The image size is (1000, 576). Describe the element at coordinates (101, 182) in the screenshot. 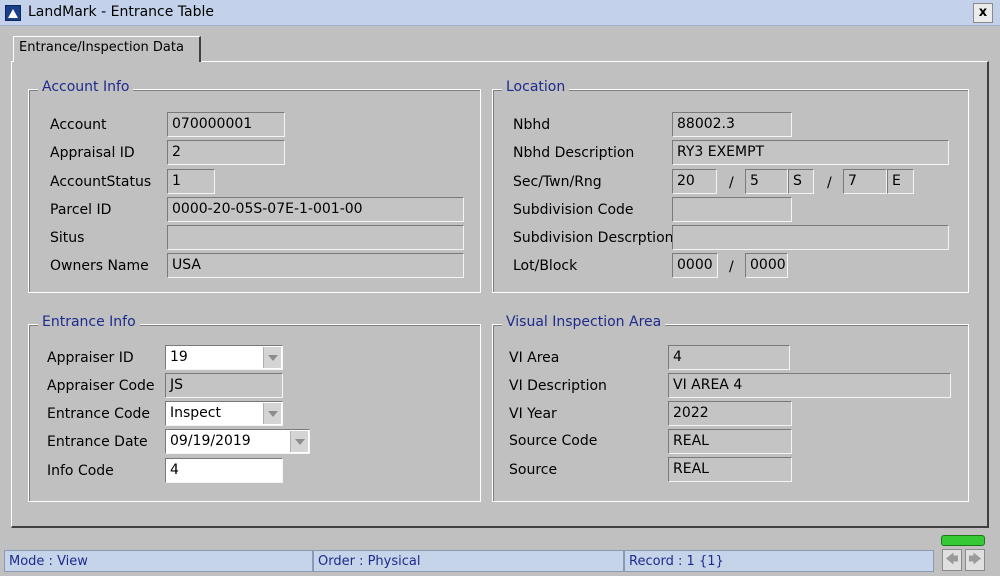

I see `account-status-label: AccountStatus` at that location.